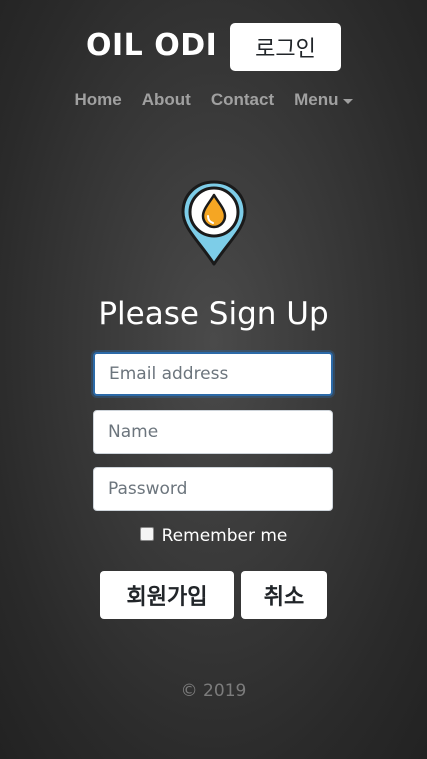 Image resolution: width=427 pixels, height=759 pixels. Describe the element at coordinates (347, 101) in the screenshot. I see `caret-down-icon` at that location.